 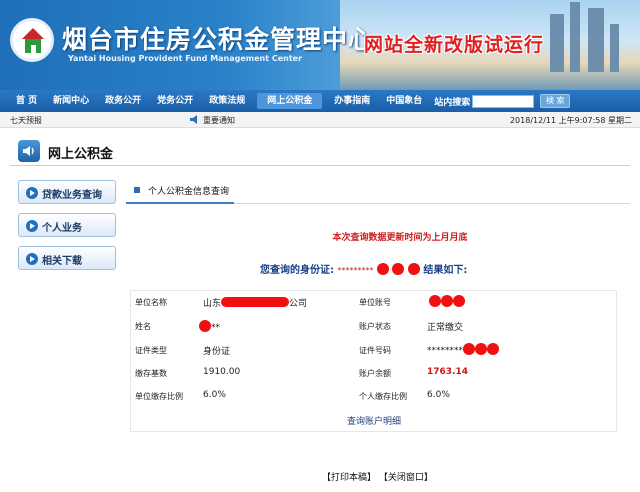 I want to click on query-id-line: 您查询的身份证: ********* 结果如下:, so click(x=363, y=268).